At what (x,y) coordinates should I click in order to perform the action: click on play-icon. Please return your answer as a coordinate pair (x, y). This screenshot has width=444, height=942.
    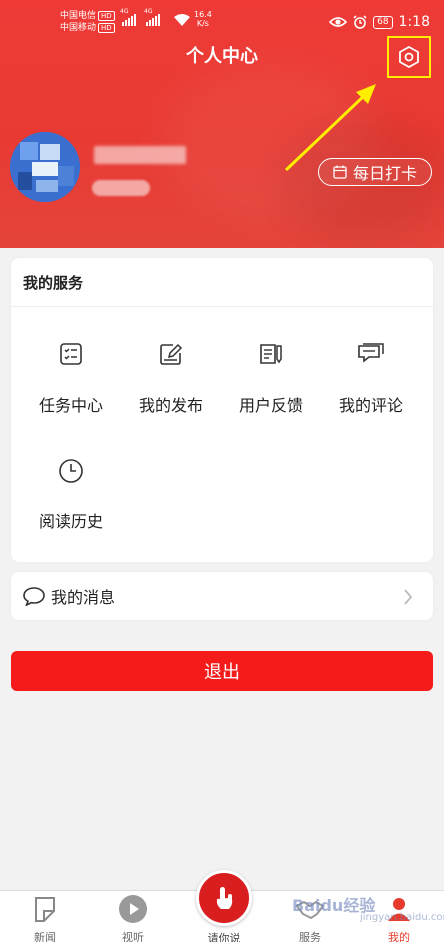
    Looking at the image, I should click on (133, 909).